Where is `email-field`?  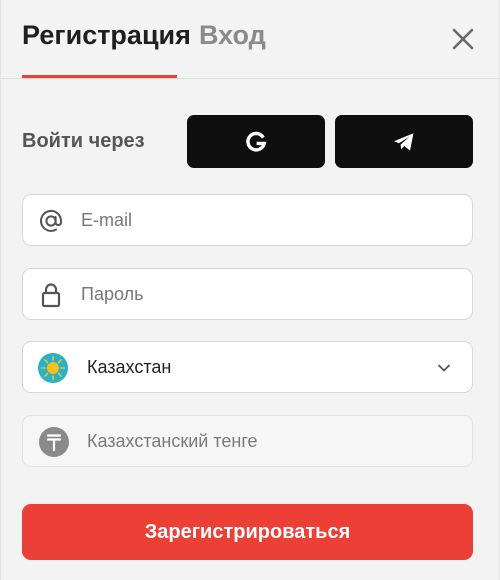
email-field is located at coordinates (247, 220).